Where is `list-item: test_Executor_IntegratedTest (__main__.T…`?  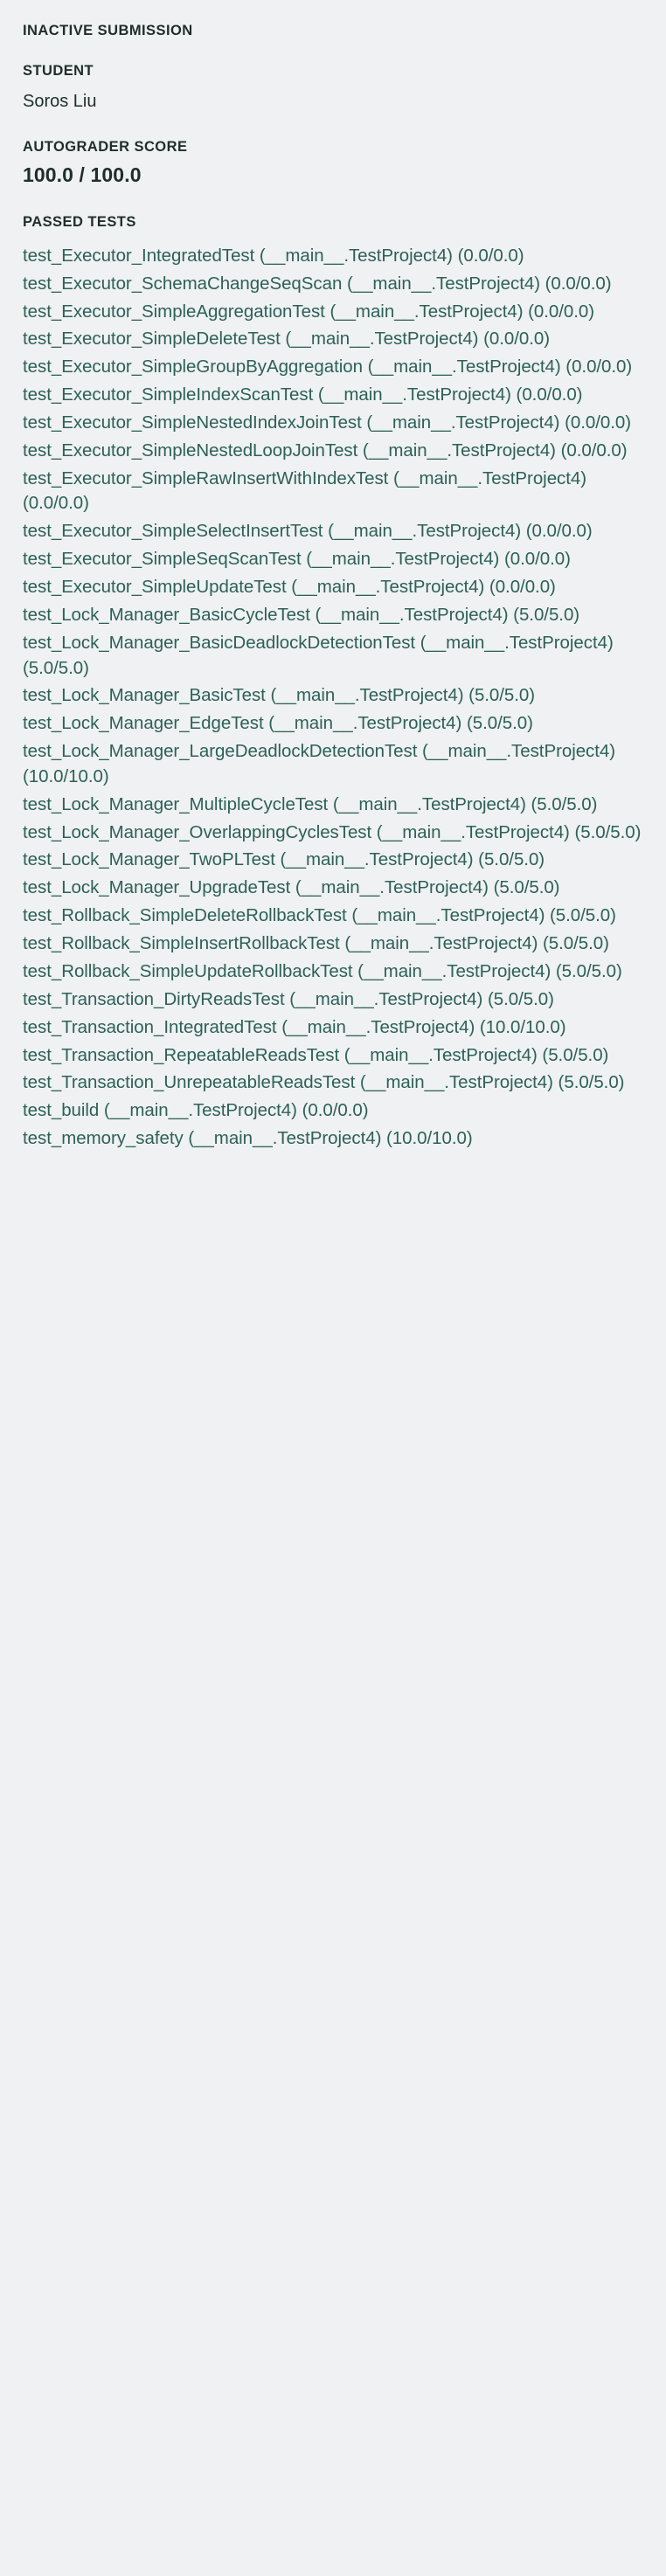
list-item: test_Executor_IntegratedTest (__main__.T… is located at coordinates (333, 258).